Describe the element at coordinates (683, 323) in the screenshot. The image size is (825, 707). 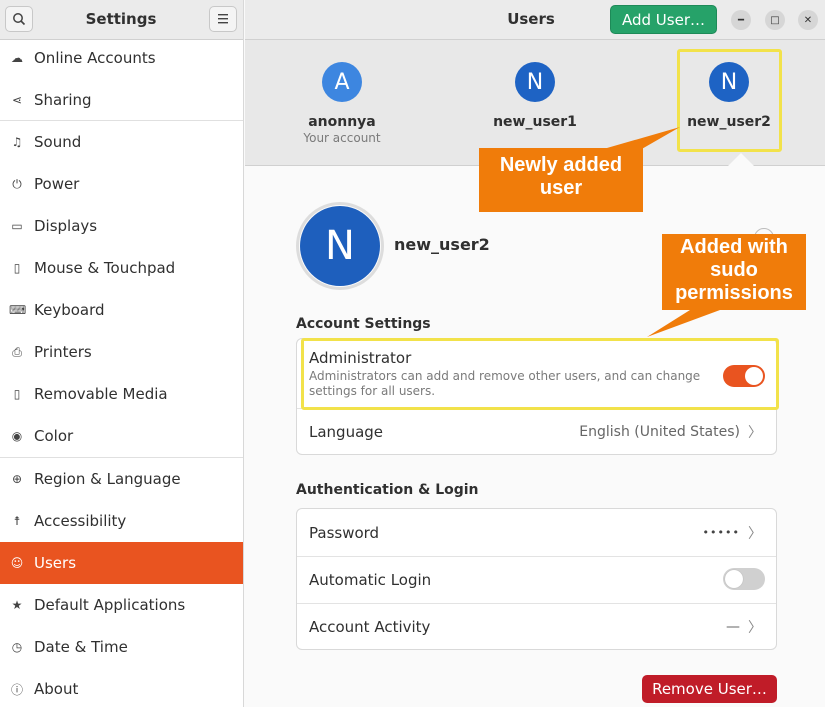
I see `callout-pointer-sudo` at that location.